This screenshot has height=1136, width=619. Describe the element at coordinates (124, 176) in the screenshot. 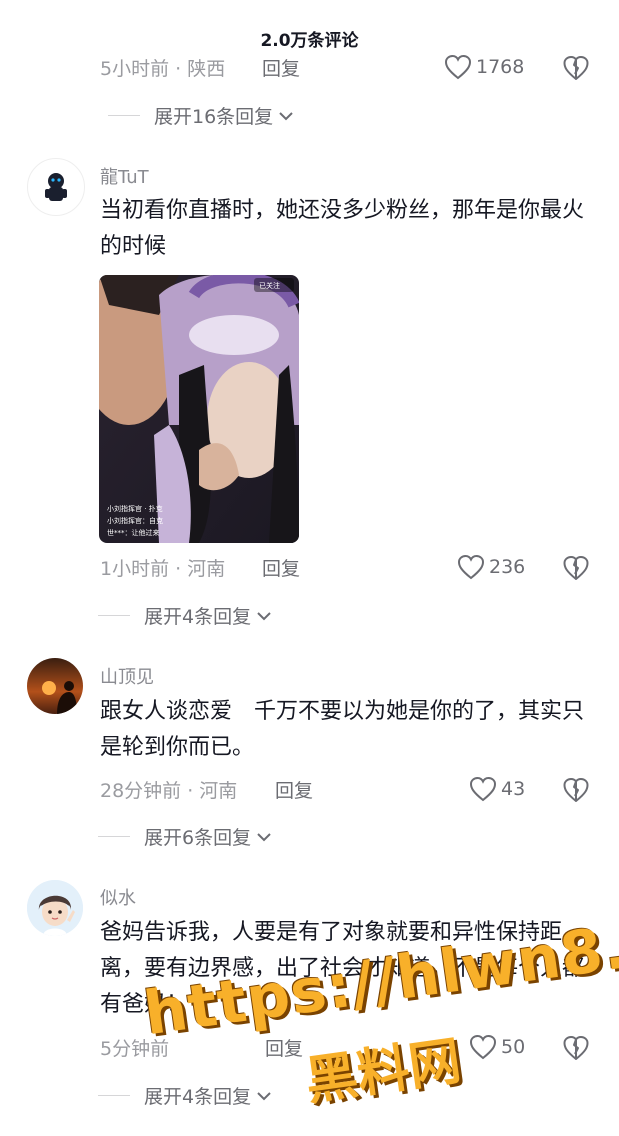

I see `comment-author: 龍TuT` at that location.